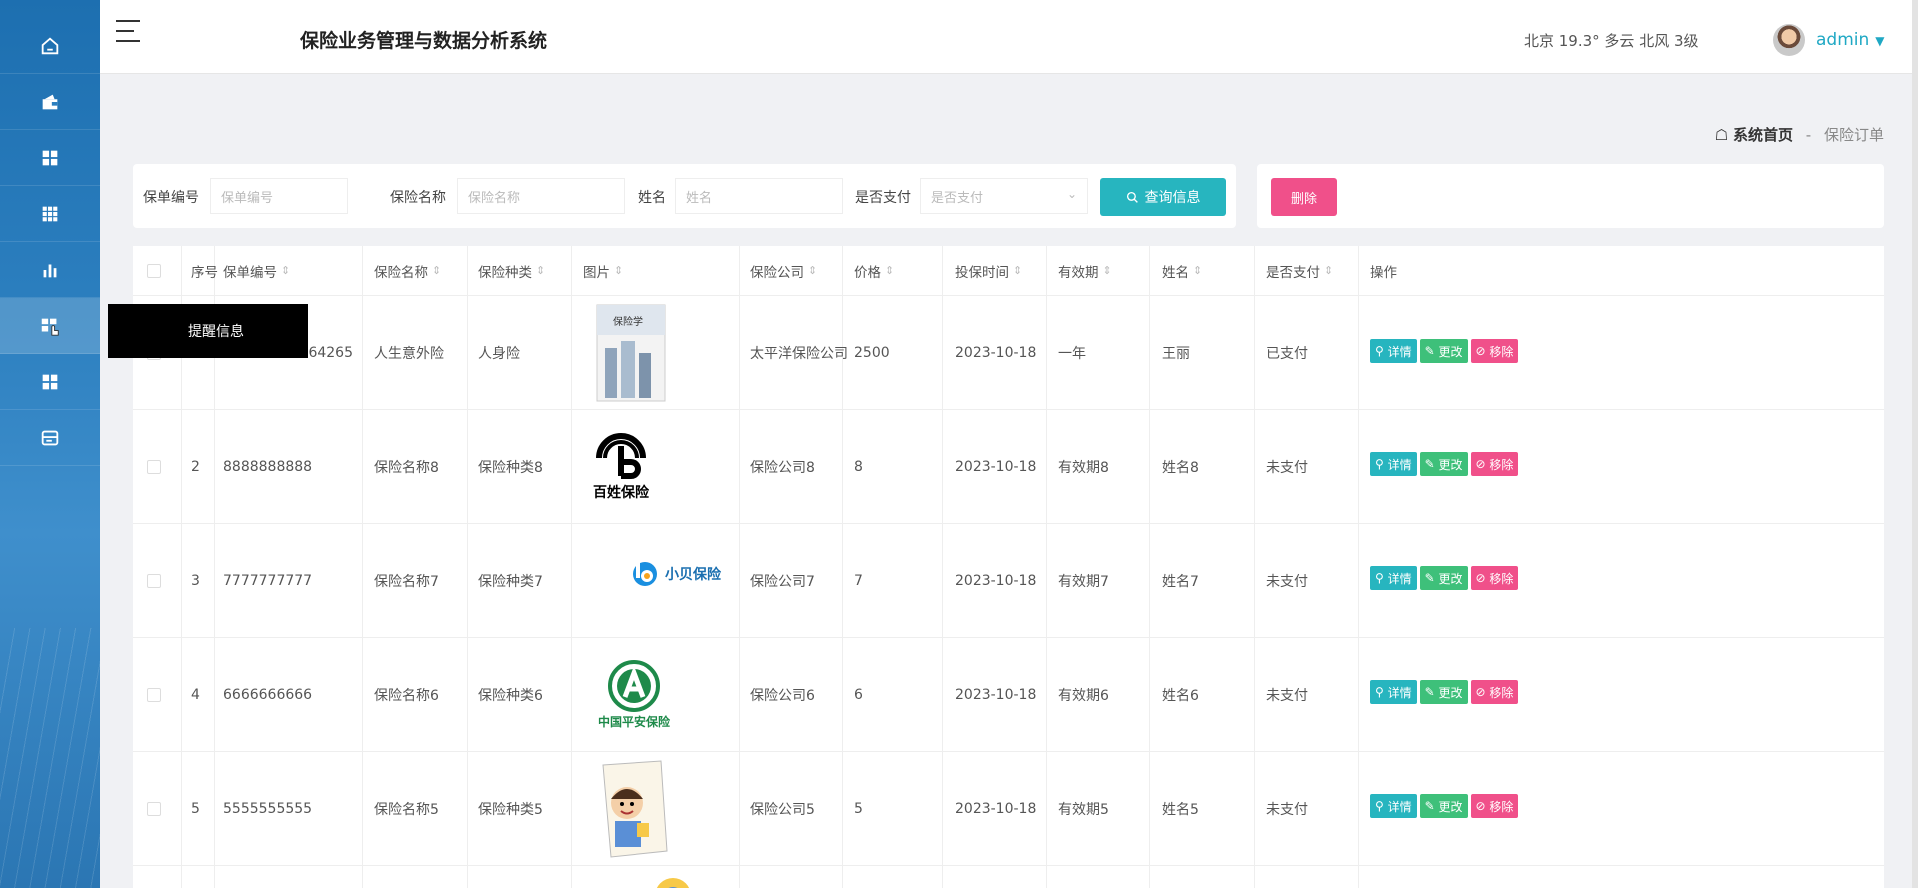  What do you see at coordinates (499, 353) in the screenshot?
I see `row-ins-type: 人身险` at bounding box center [499, 353].